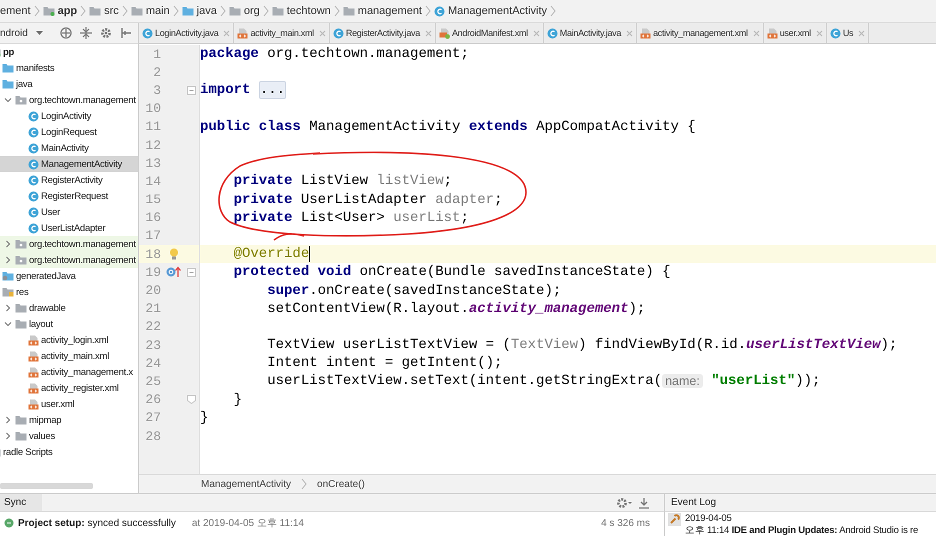  Describe the element at coordinates (301, 11) in the screenshot. I see `breadcrumb-item: techtown` at that location.